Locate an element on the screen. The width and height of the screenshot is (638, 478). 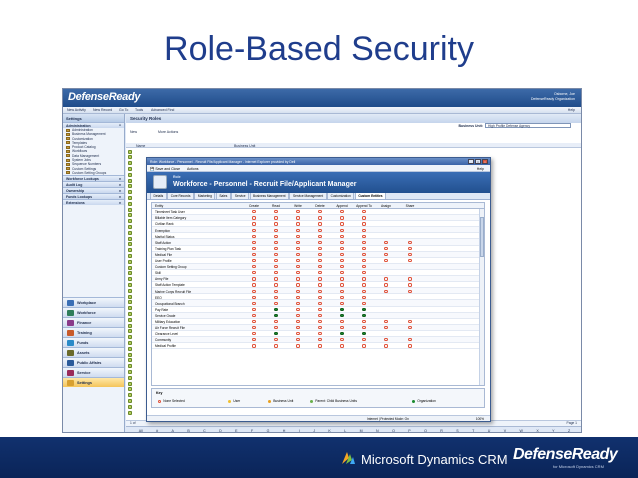
zoom-level: 100% is located at coordinates (480, 419).